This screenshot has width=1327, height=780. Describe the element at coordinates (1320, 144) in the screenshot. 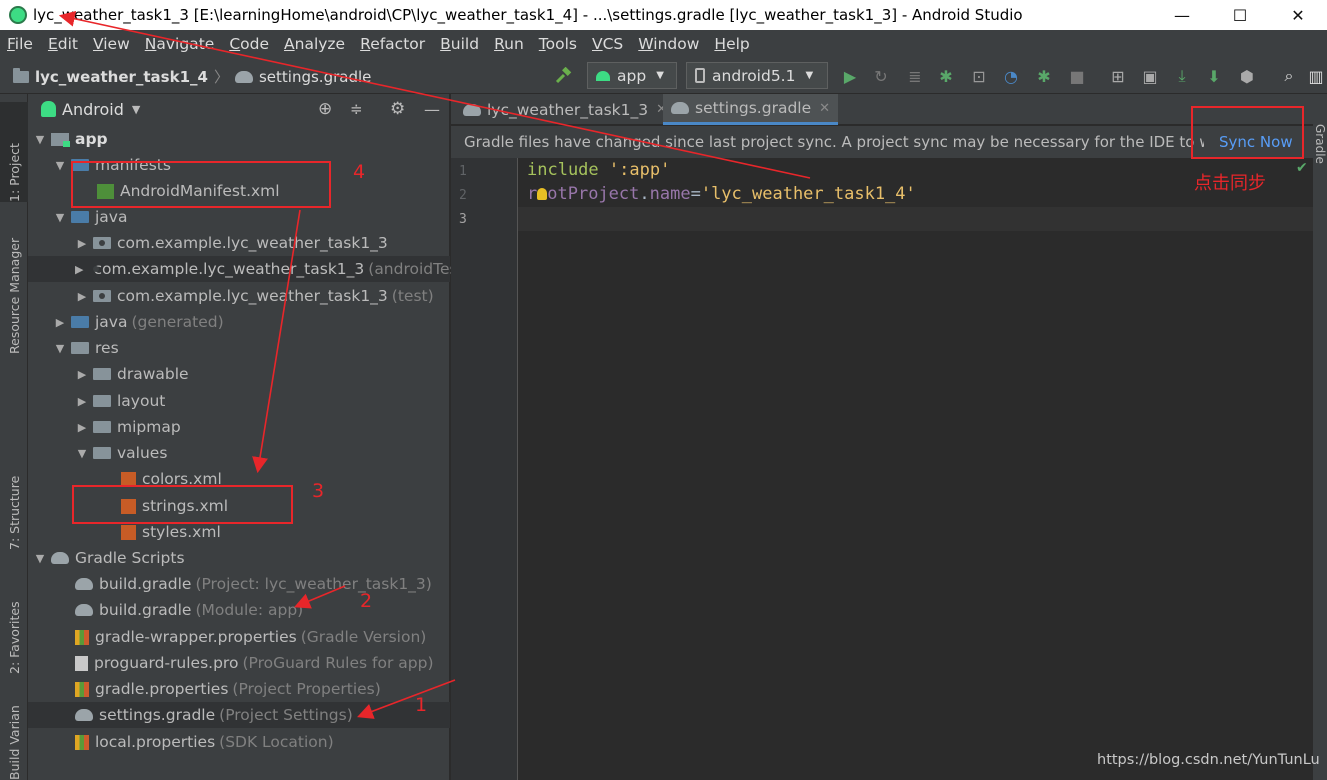

I see `tool-tab-gradle: Gradle` at that location.